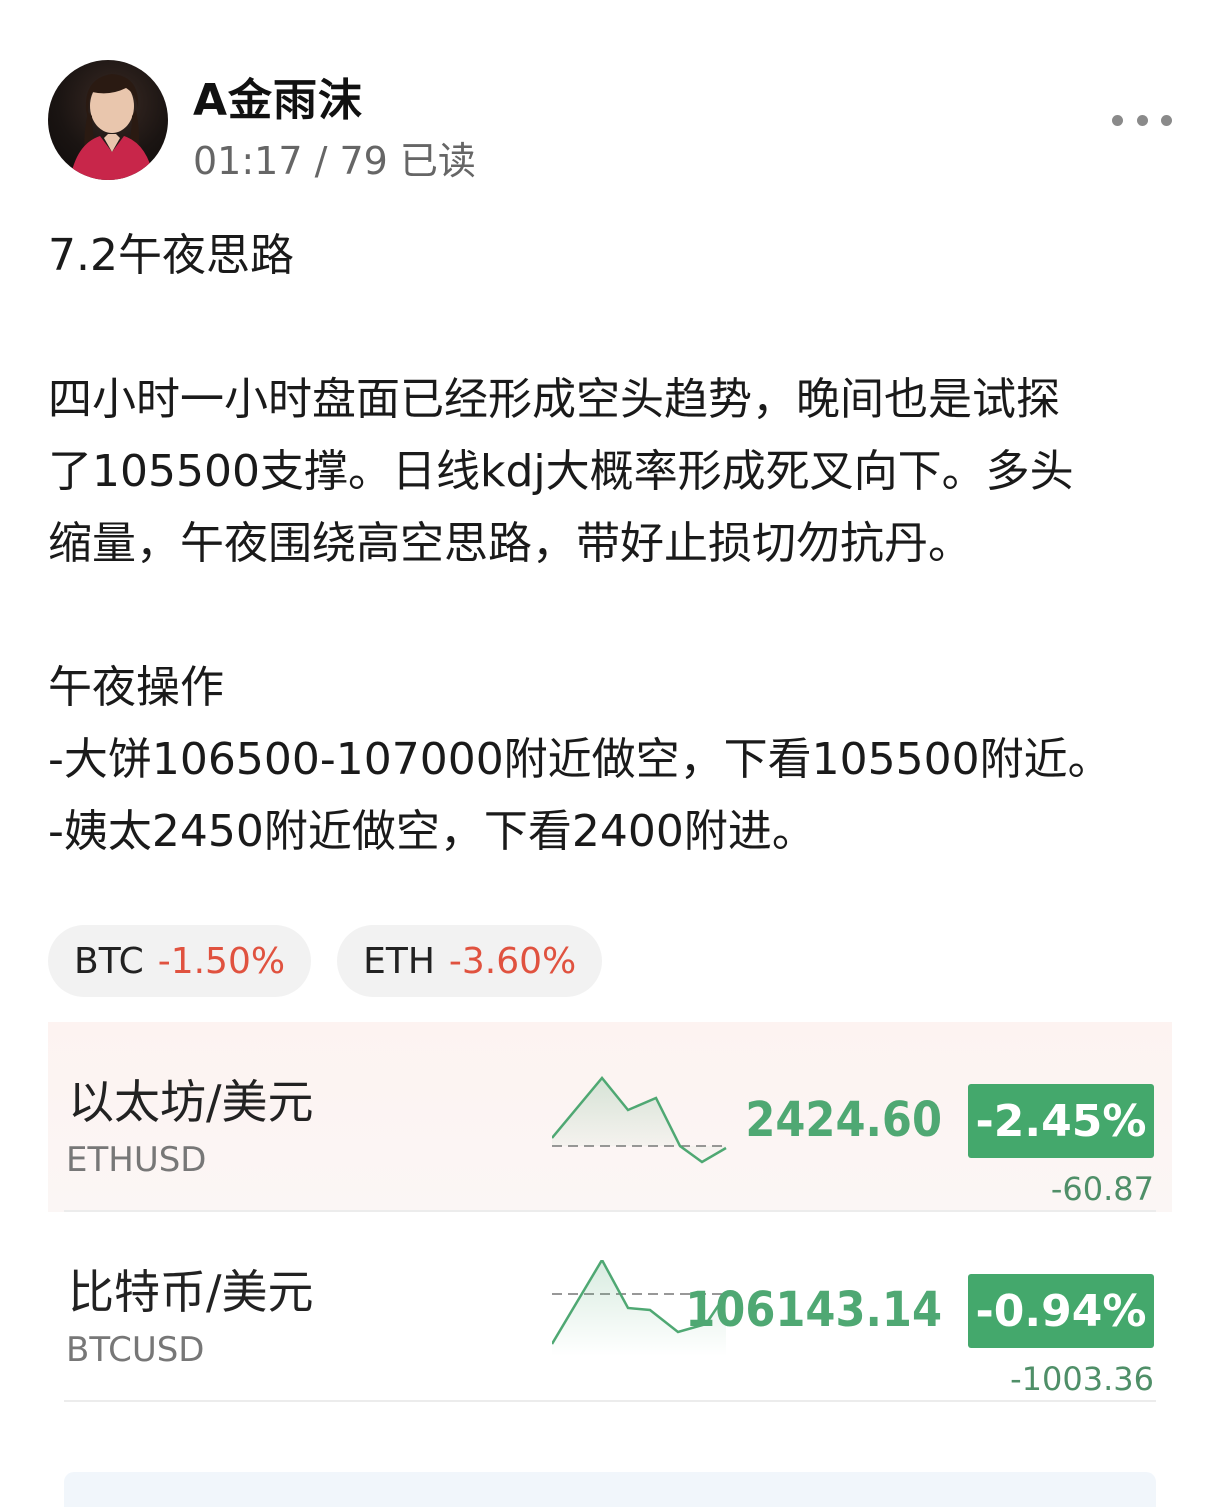  Describe the element at coordinates (843, 1120) in the screenshot. I see `quote-price: 2424.60` at that location.